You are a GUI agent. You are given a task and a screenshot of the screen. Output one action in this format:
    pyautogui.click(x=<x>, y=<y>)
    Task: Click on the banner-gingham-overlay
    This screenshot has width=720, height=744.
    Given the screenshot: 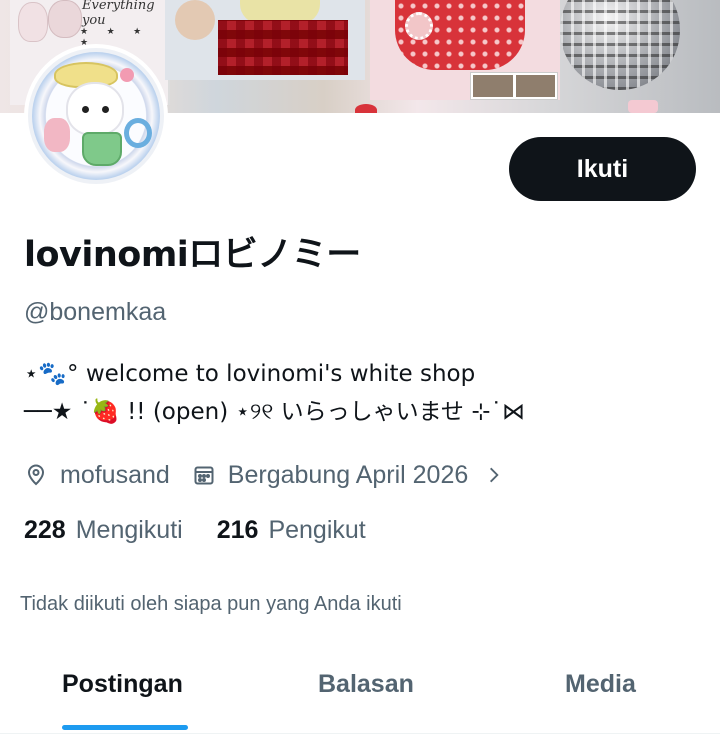 What is the action you would take?
    pyautogui.click(x=283, y=47)
    